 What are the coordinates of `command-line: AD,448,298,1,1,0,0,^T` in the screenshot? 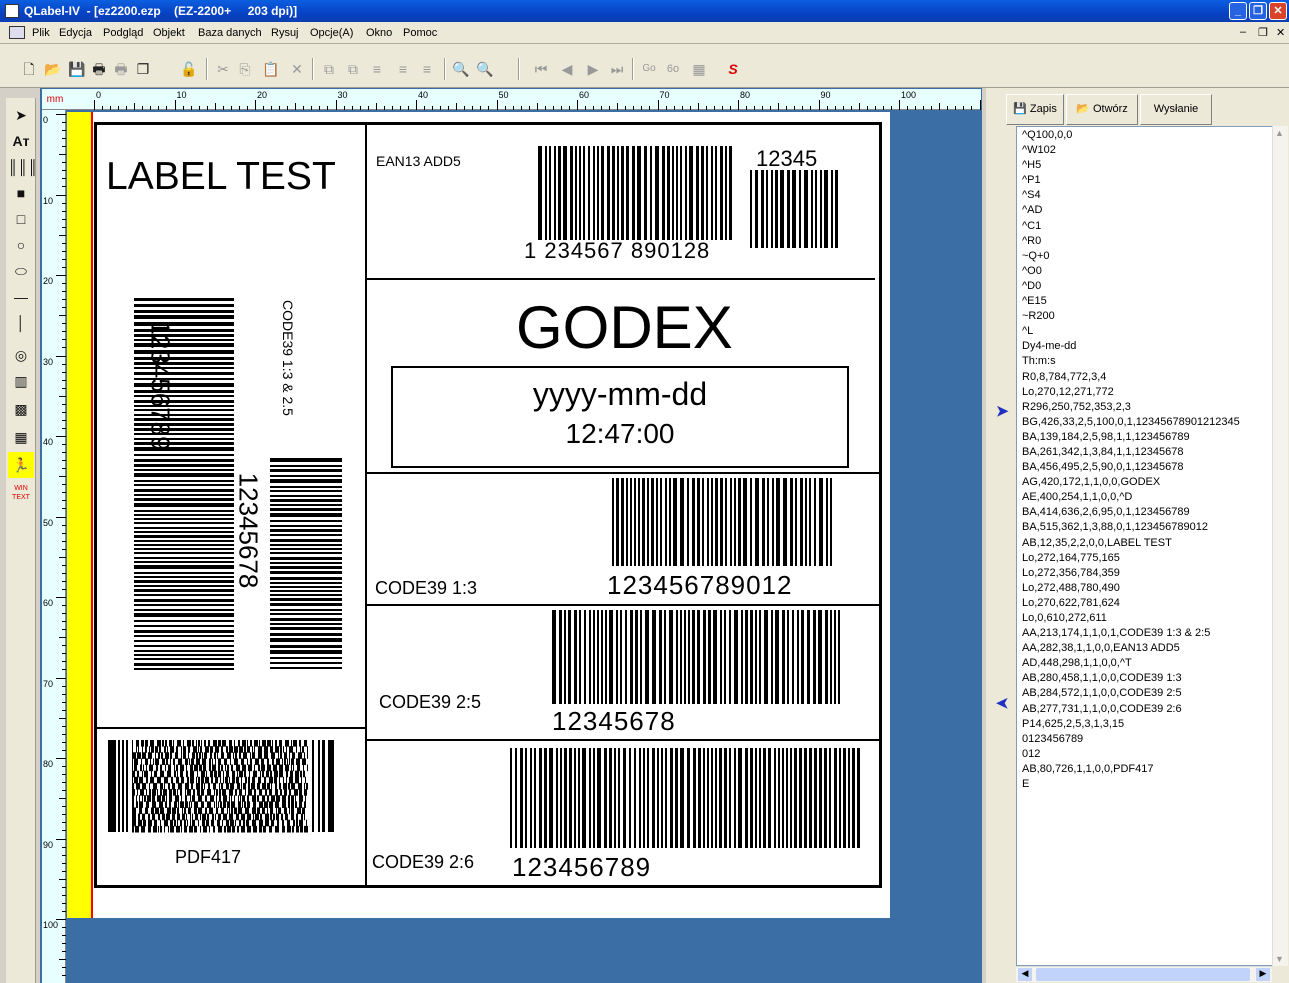 It's located at (1146, 663).